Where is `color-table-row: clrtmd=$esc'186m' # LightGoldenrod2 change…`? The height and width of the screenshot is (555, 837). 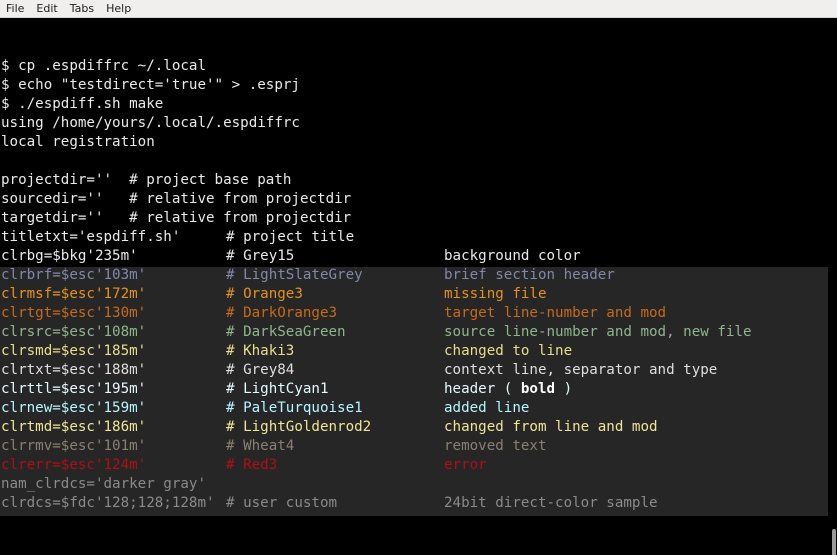
color-table-row: clrtmd=$esc'186m' # LightGoldenrod2 change… is located at coordinates (414, 427).